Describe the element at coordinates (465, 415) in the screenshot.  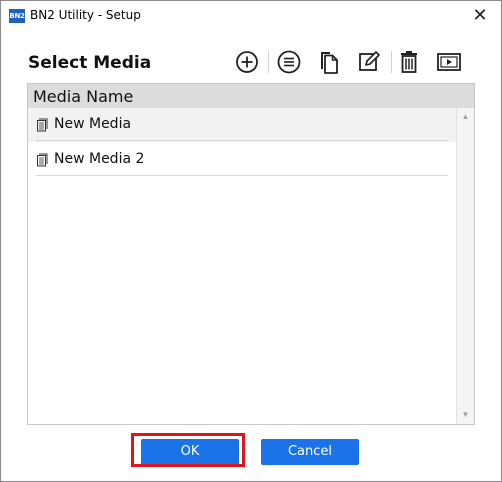
I see `scroll-down-arrow-icon: ▼` at that location.